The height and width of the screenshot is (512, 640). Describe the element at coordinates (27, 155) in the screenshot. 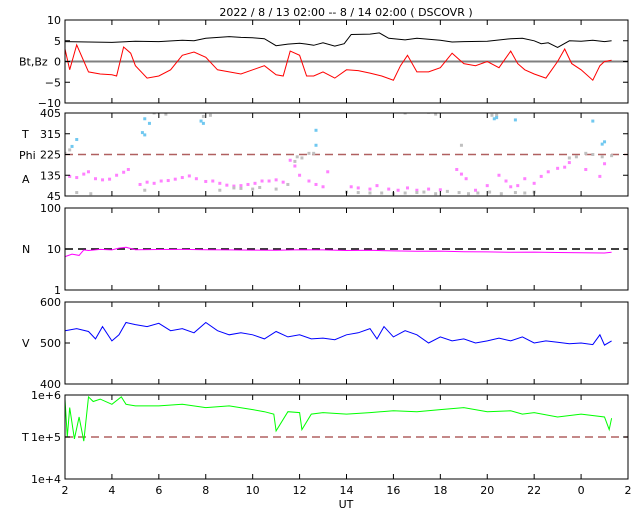

I see `y-axis-label: Phi` at that location.